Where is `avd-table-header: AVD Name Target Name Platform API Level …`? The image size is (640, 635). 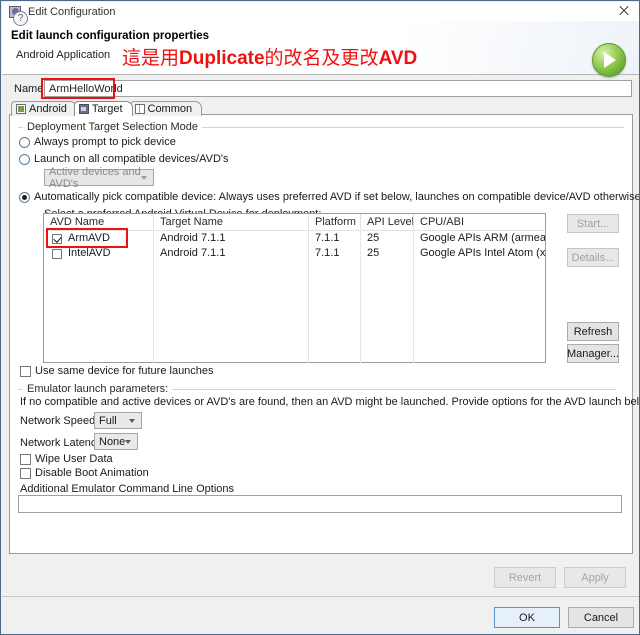
avd-table-header: AVD Name Target Name Platform API Level … is located at coordinates (294, 222).